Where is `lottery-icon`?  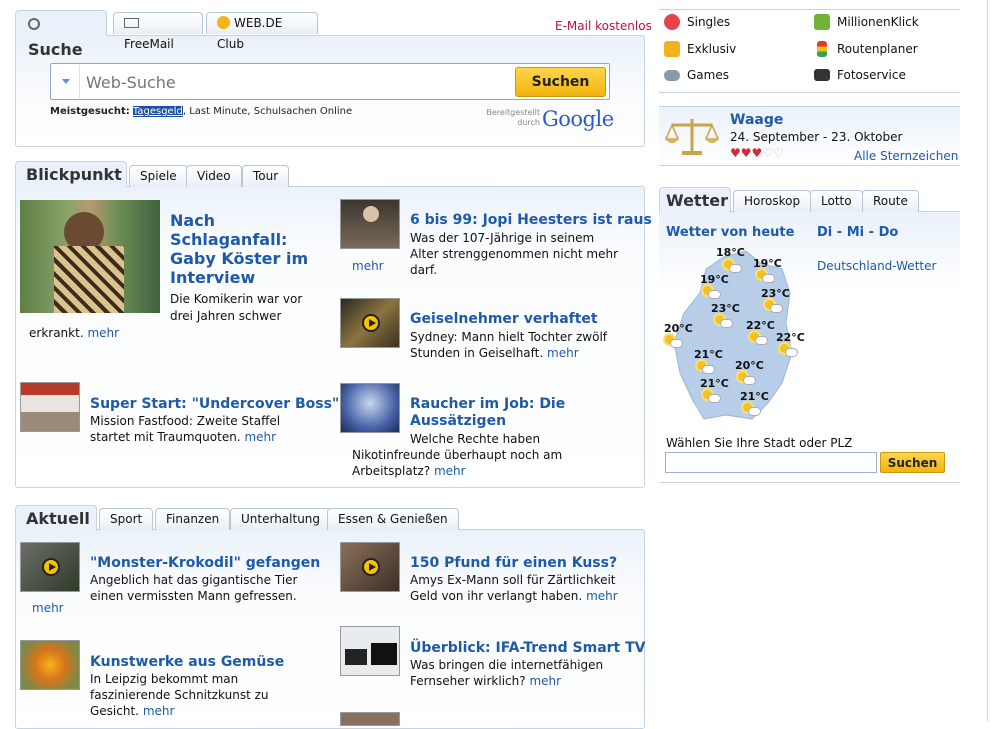 lottery-icon is located at coordinates (822, 22).